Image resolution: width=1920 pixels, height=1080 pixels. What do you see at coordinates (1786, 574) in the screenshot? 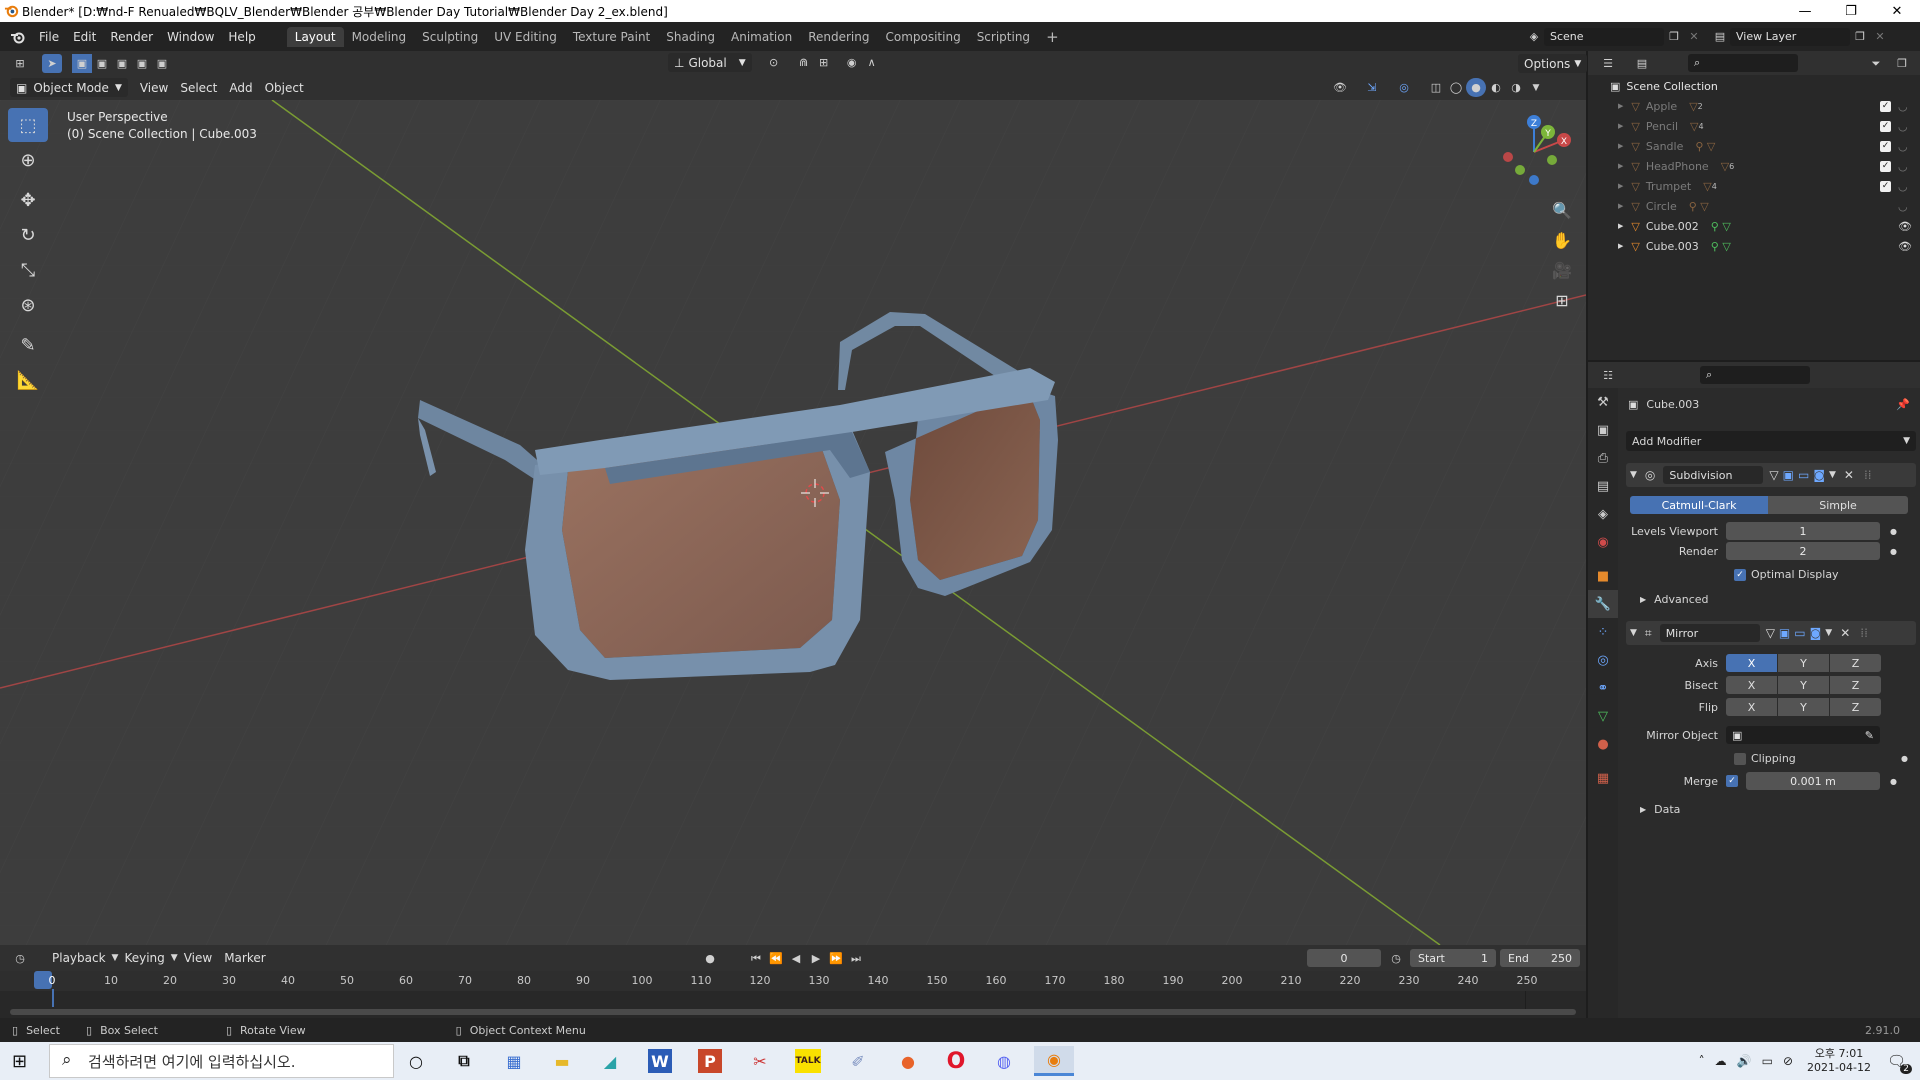
I see `optimal-display-row: ✓ Optimal Display` at bounding box center [1786, 574].